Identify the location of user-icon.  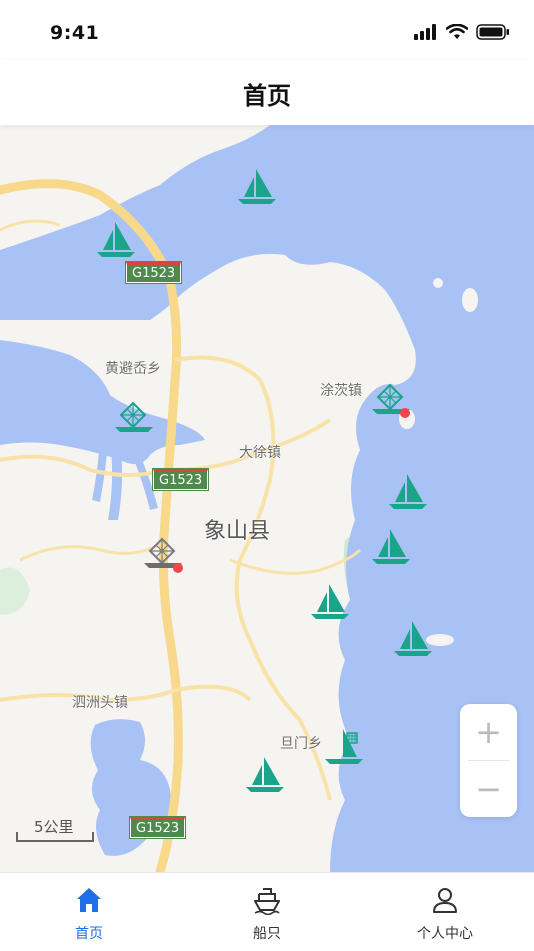
(445, 900).